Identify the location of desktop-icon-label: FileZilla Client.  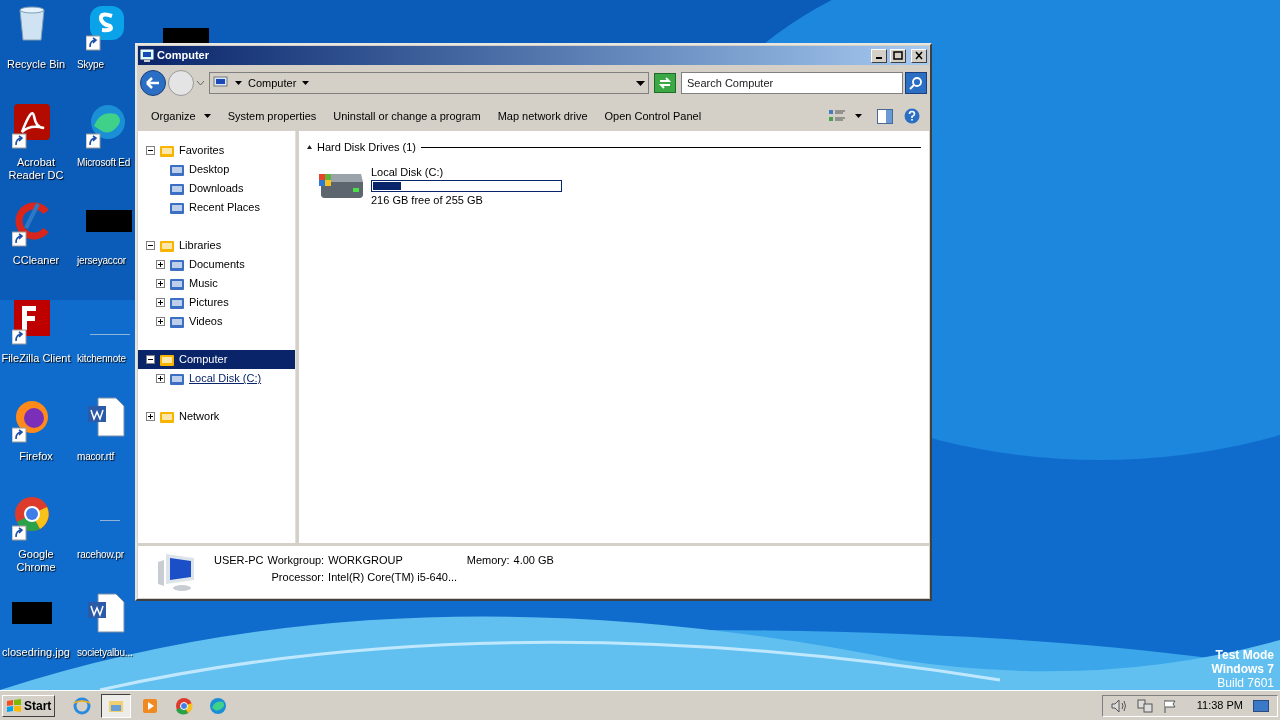
(36, 358).